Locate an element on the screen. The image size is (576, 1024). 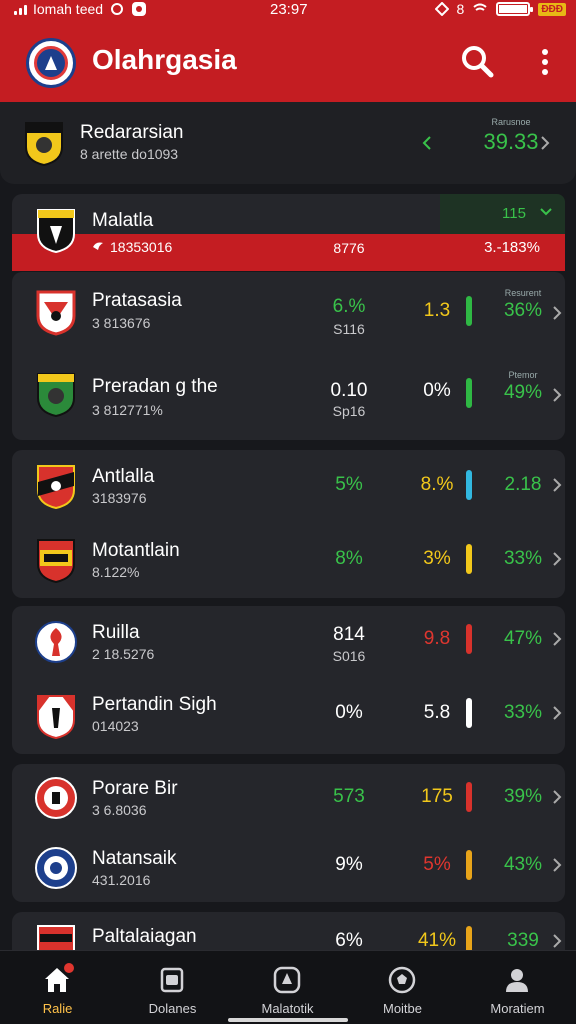
list-item: Porare Bir 3 6.8036 573 175 39% is located at coordinates (288, 802).